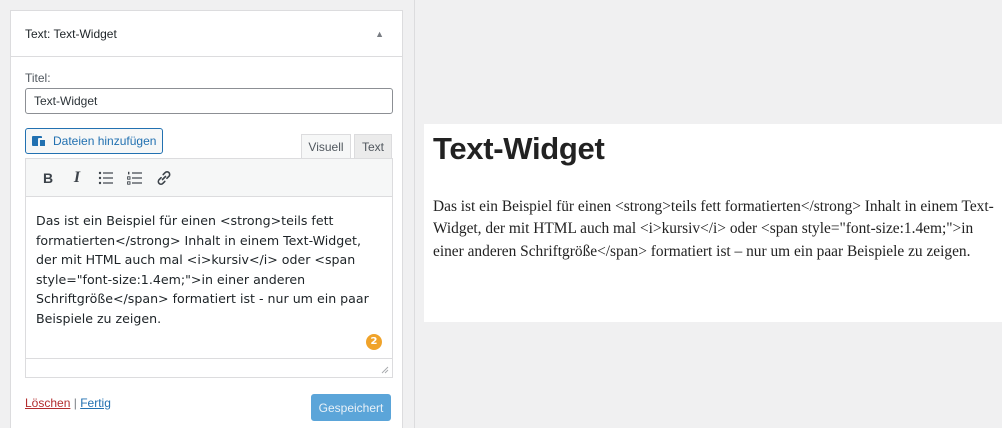  What do you see at coordinates (209, 101) in the screenshot?
I see `title-input: Text-Widget` at bounding box center [209, 101].